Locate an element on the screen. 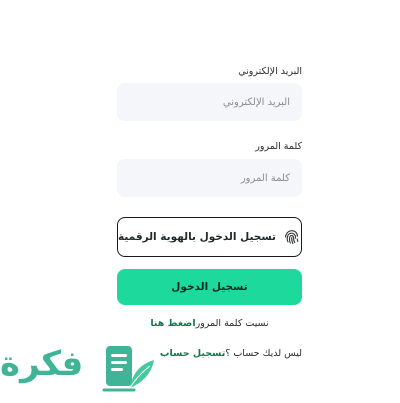  watermark-text: فكرة is located at coordinates (42, 364).